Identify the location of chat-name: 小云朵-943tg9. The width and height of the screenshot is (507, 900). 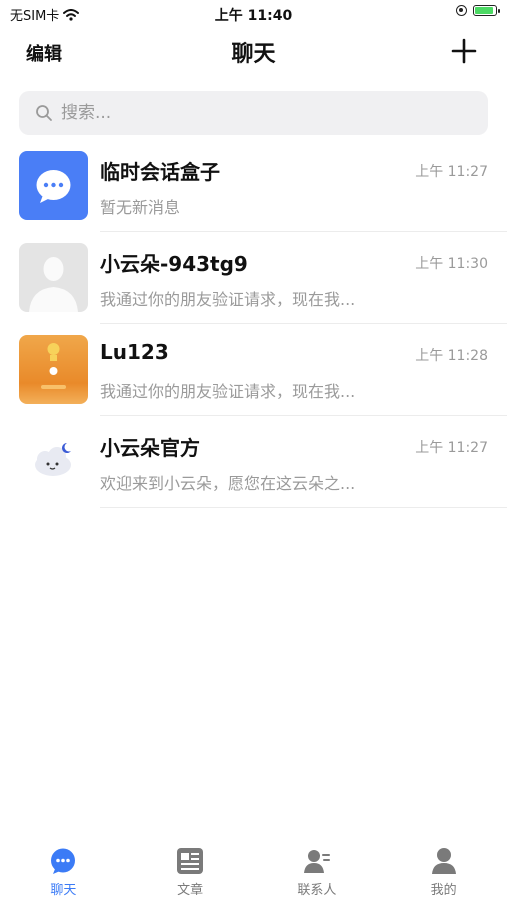
(174, 264).